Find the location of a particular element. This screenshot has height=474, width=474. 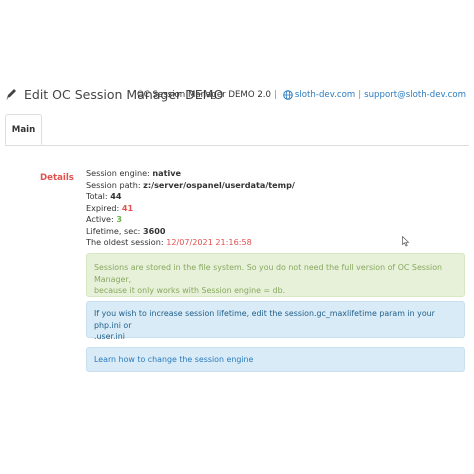

total-row: Total: 44 is located at coordinates (190, 197).